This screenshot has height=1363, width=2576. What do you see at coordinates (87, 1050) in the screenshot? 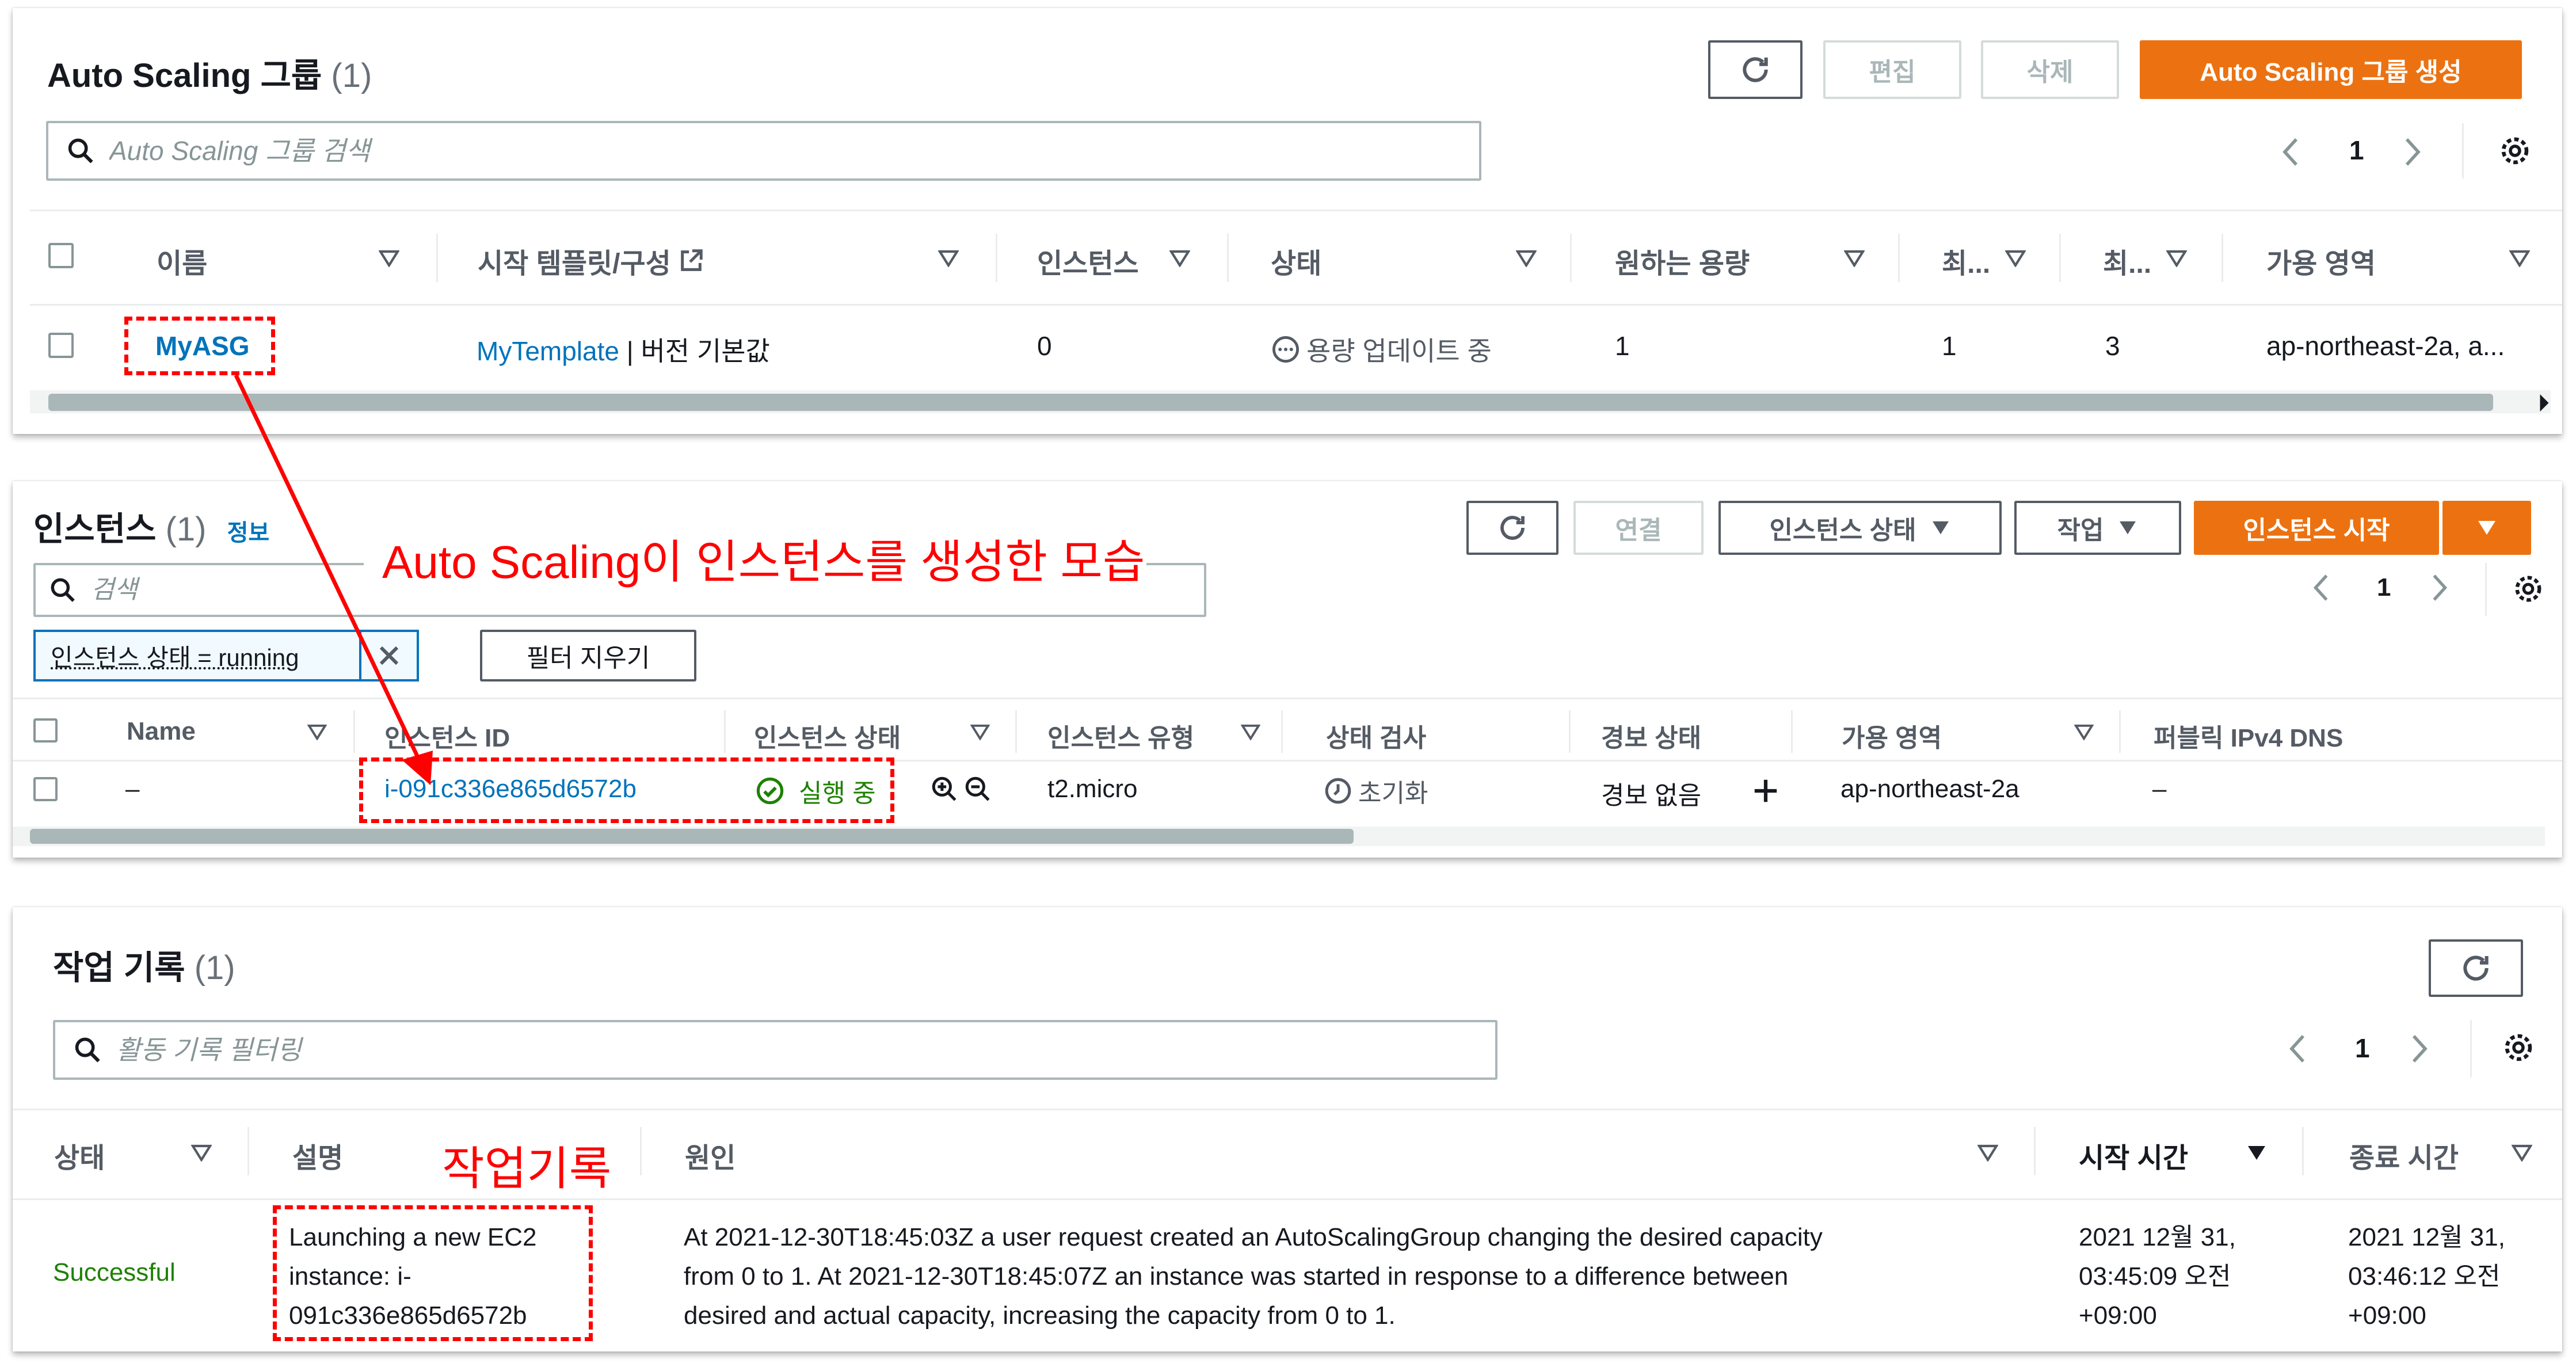
I see `search-icon` at bounding box center [87, 1050].